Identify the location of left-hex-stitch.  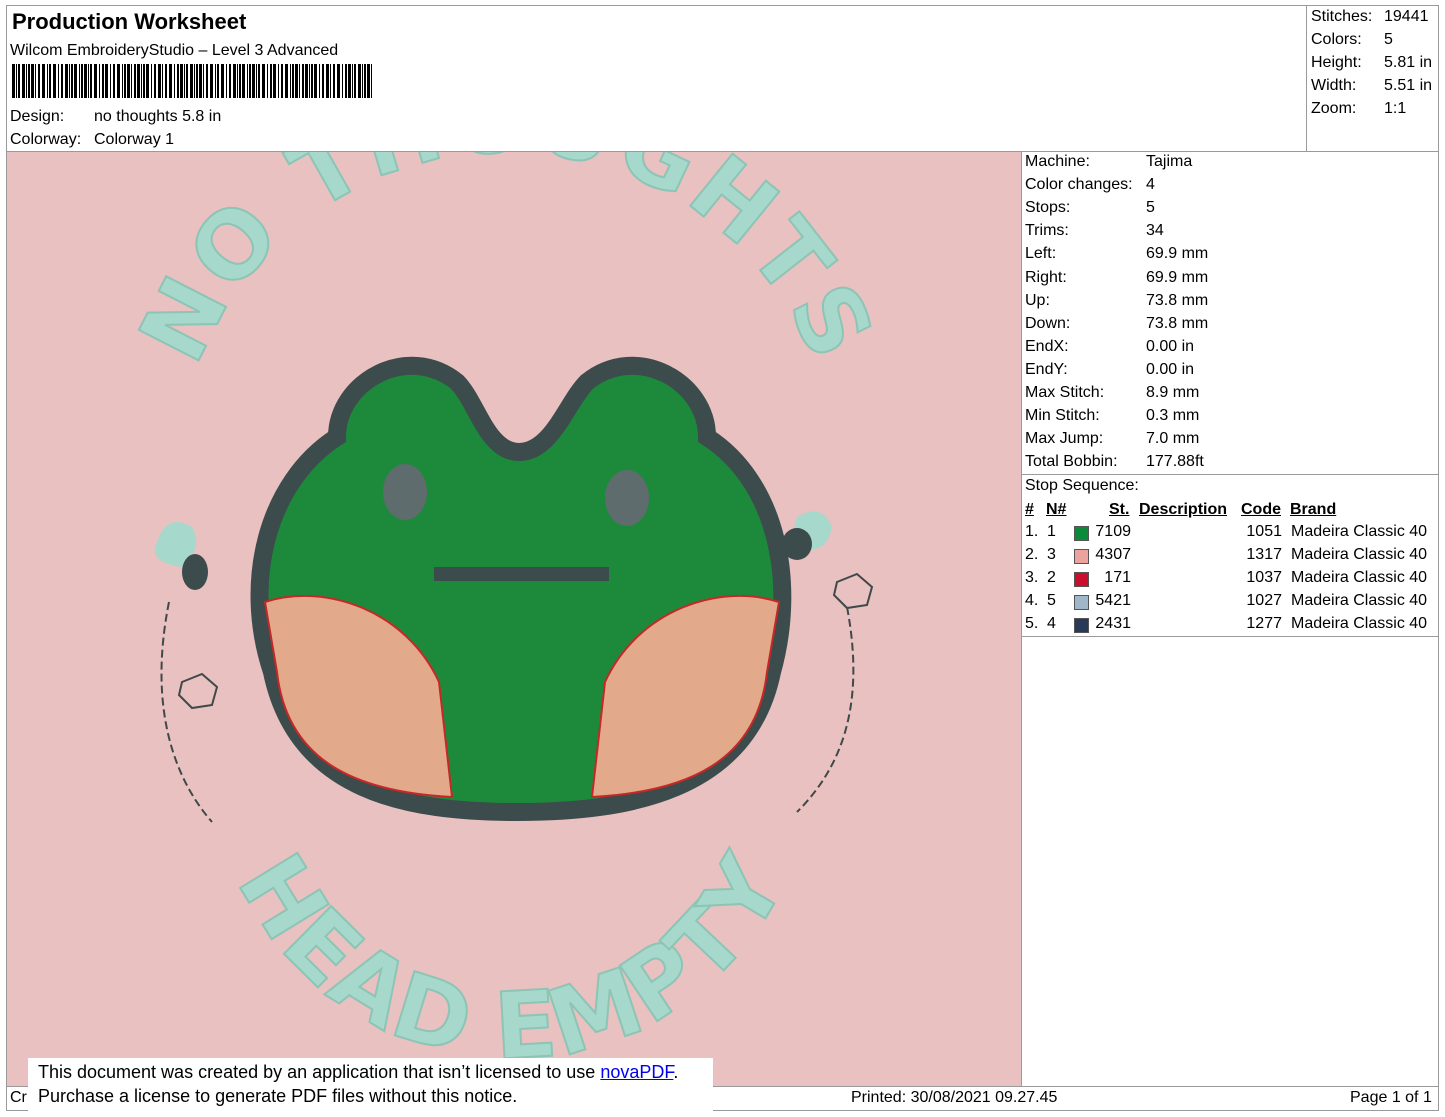
(198, 691).